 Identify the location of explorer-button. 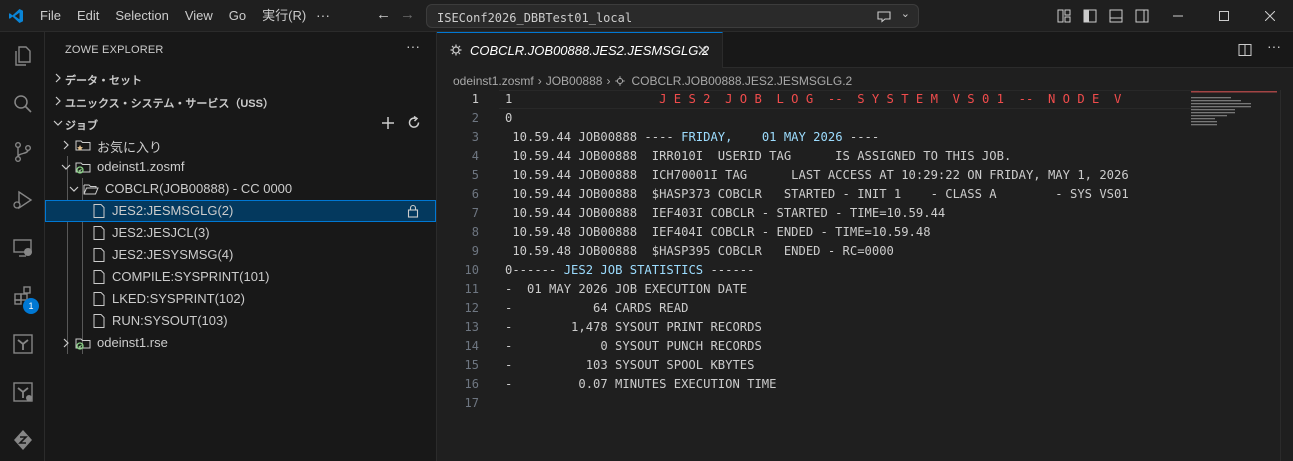
(22, 56).